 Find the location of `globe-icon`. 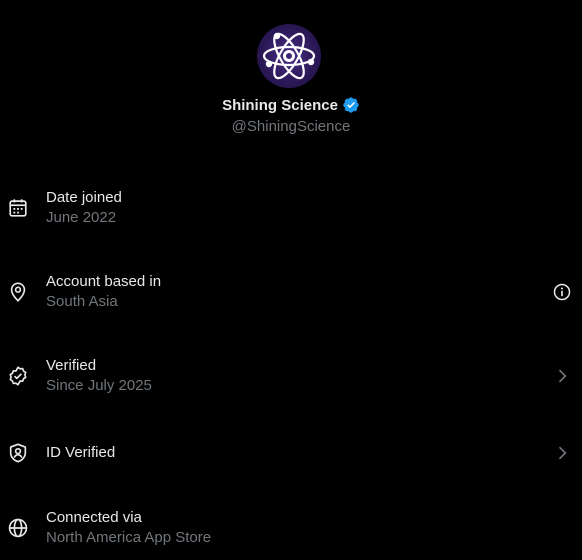

globe-icon is located at coordinates (18, 528).